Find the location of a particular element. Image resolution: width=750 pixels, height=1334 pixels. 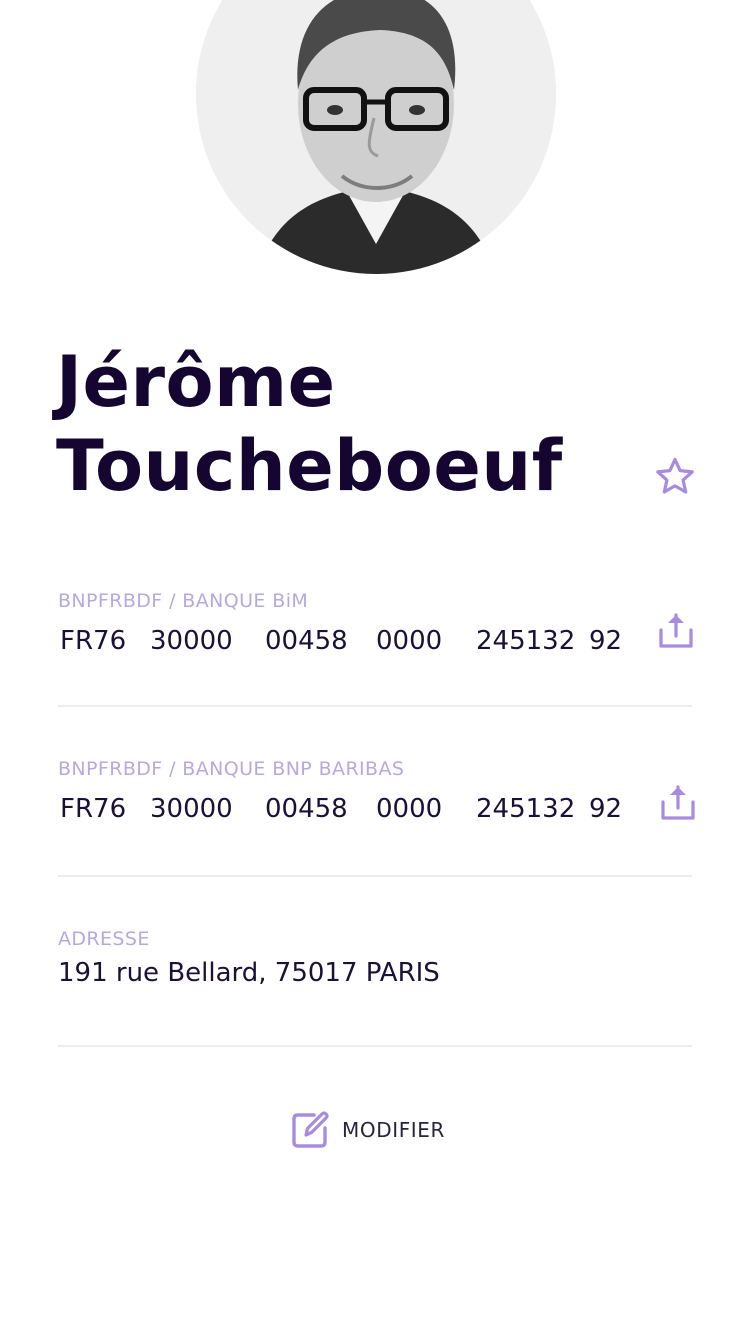

address-block: ADRESSE 191 rue Bellard, 75017 PARIS is located at coordinates (375, 958).